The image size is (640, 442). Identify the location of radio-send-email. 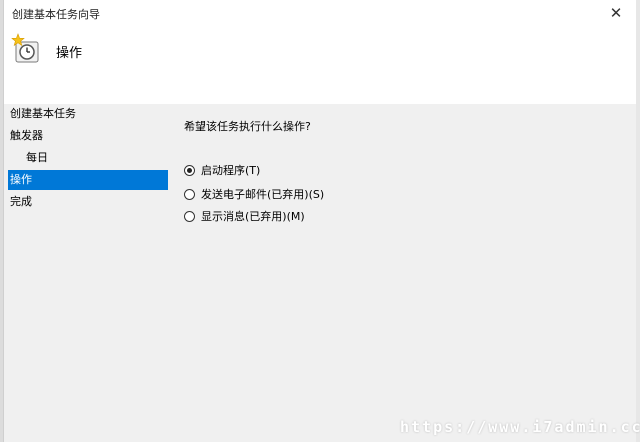
(189, 194).